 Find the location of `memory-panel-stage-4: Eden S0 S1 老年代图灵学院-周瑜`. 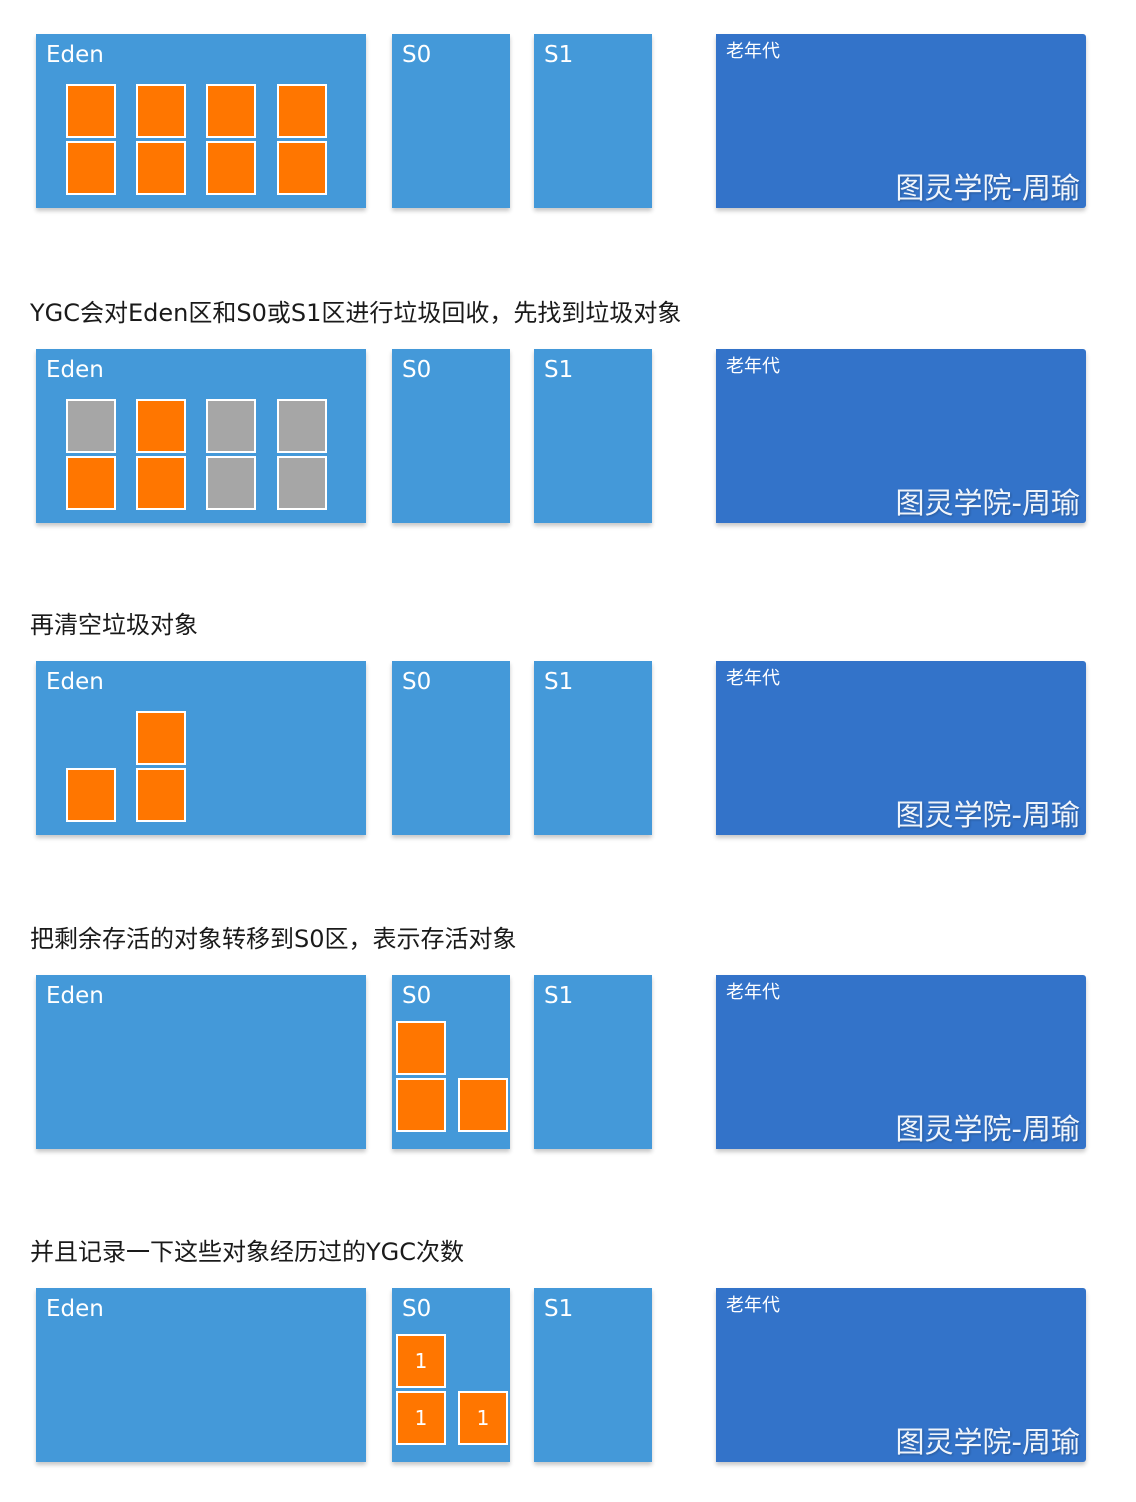

memory-panel-stage-4: Eden S0 S1 老年代图灵学院-周瑜 is located at coordinates (568, 1064).